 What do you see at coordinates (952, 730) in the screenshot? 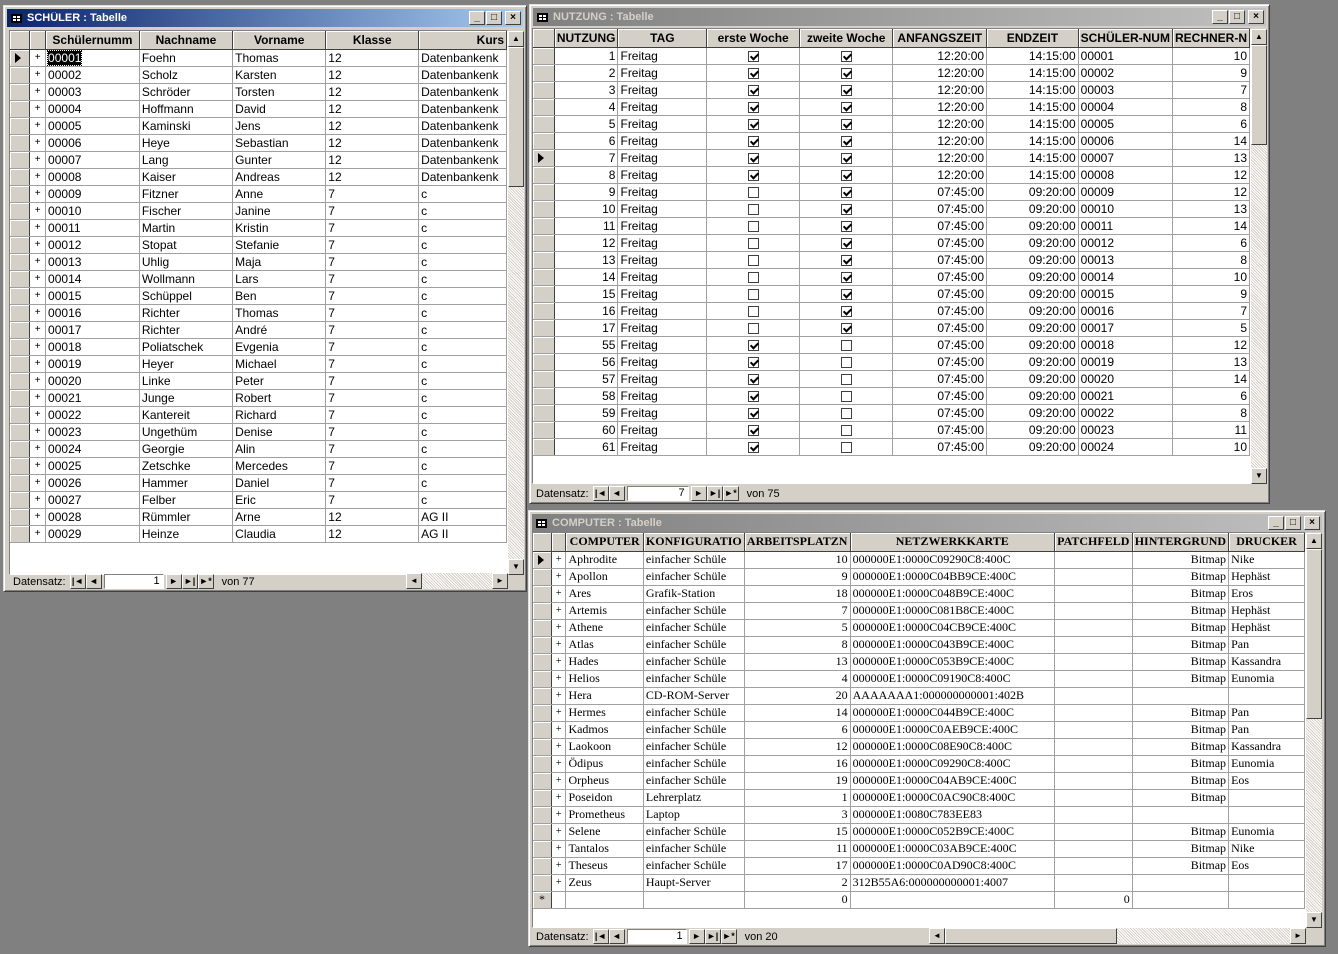
I see `cell-netzwerkkarte: 000000E1:0000C0AEB9CE:400C` at bounding box center [952, 730].